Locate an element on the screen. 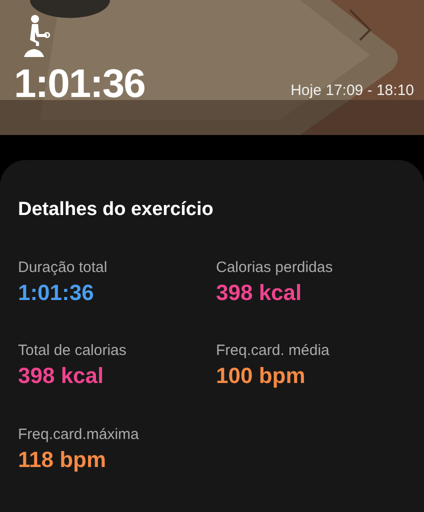 This screenshot has width=424, height=512. time-range: Hoje 17:09 - 18:10 is located at coordinates (352, 90).